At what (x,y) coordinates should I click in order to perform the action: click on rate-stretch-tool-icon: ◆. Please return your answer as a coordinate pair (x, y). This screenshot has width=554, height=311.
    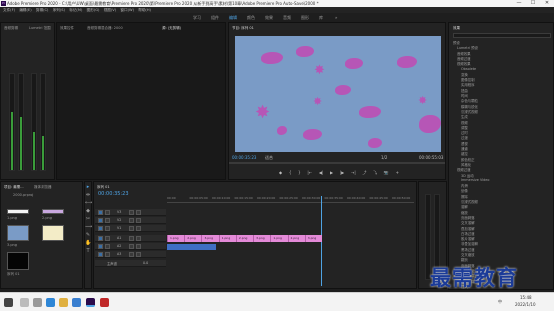
    Looking at the image, I should click on (88, 211).